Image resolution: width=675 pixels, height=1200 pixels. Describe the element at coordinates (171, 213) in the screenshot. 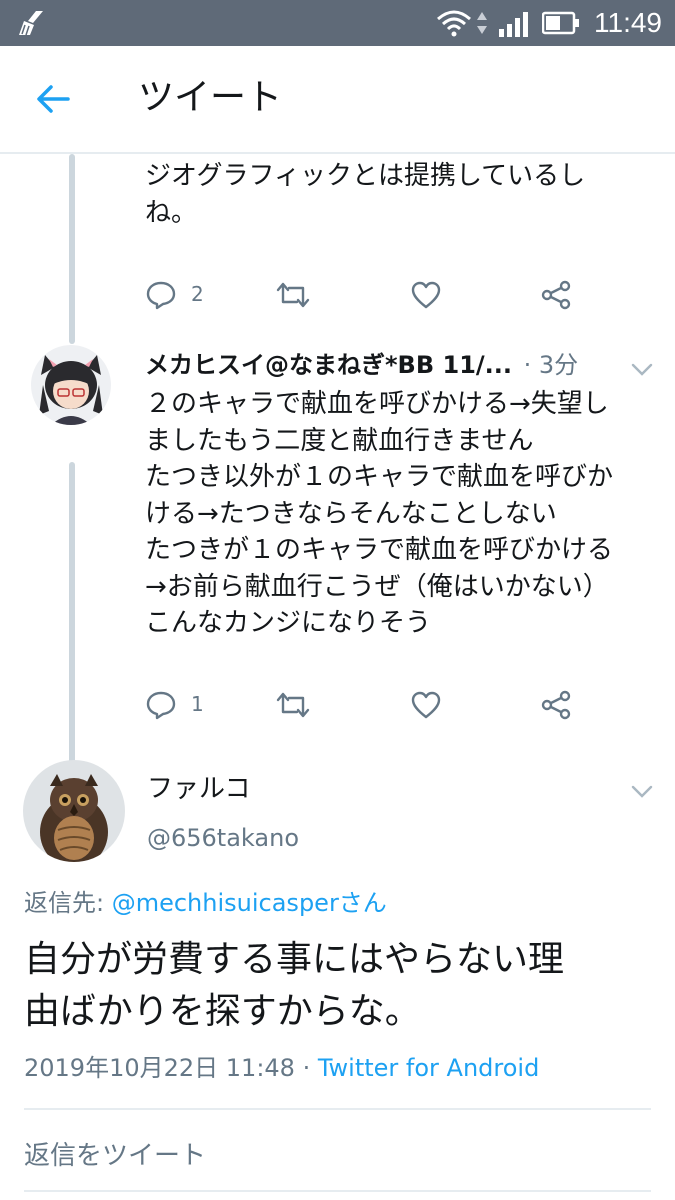

I see `tweet-text-line: ね。` at that location.